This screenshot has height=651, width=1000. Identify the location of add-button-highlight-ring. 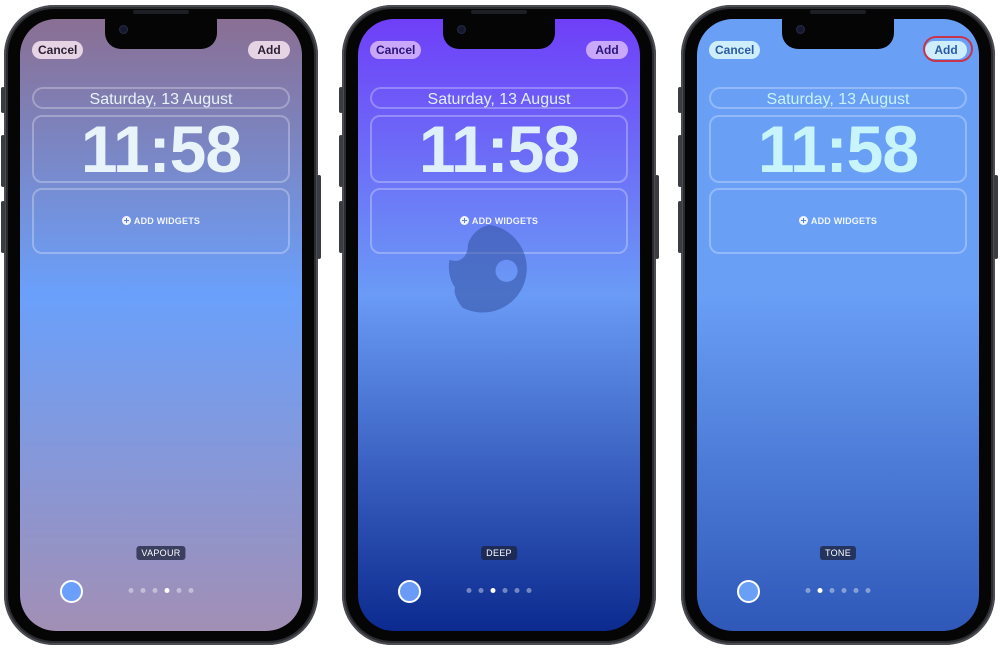
(948, 49).